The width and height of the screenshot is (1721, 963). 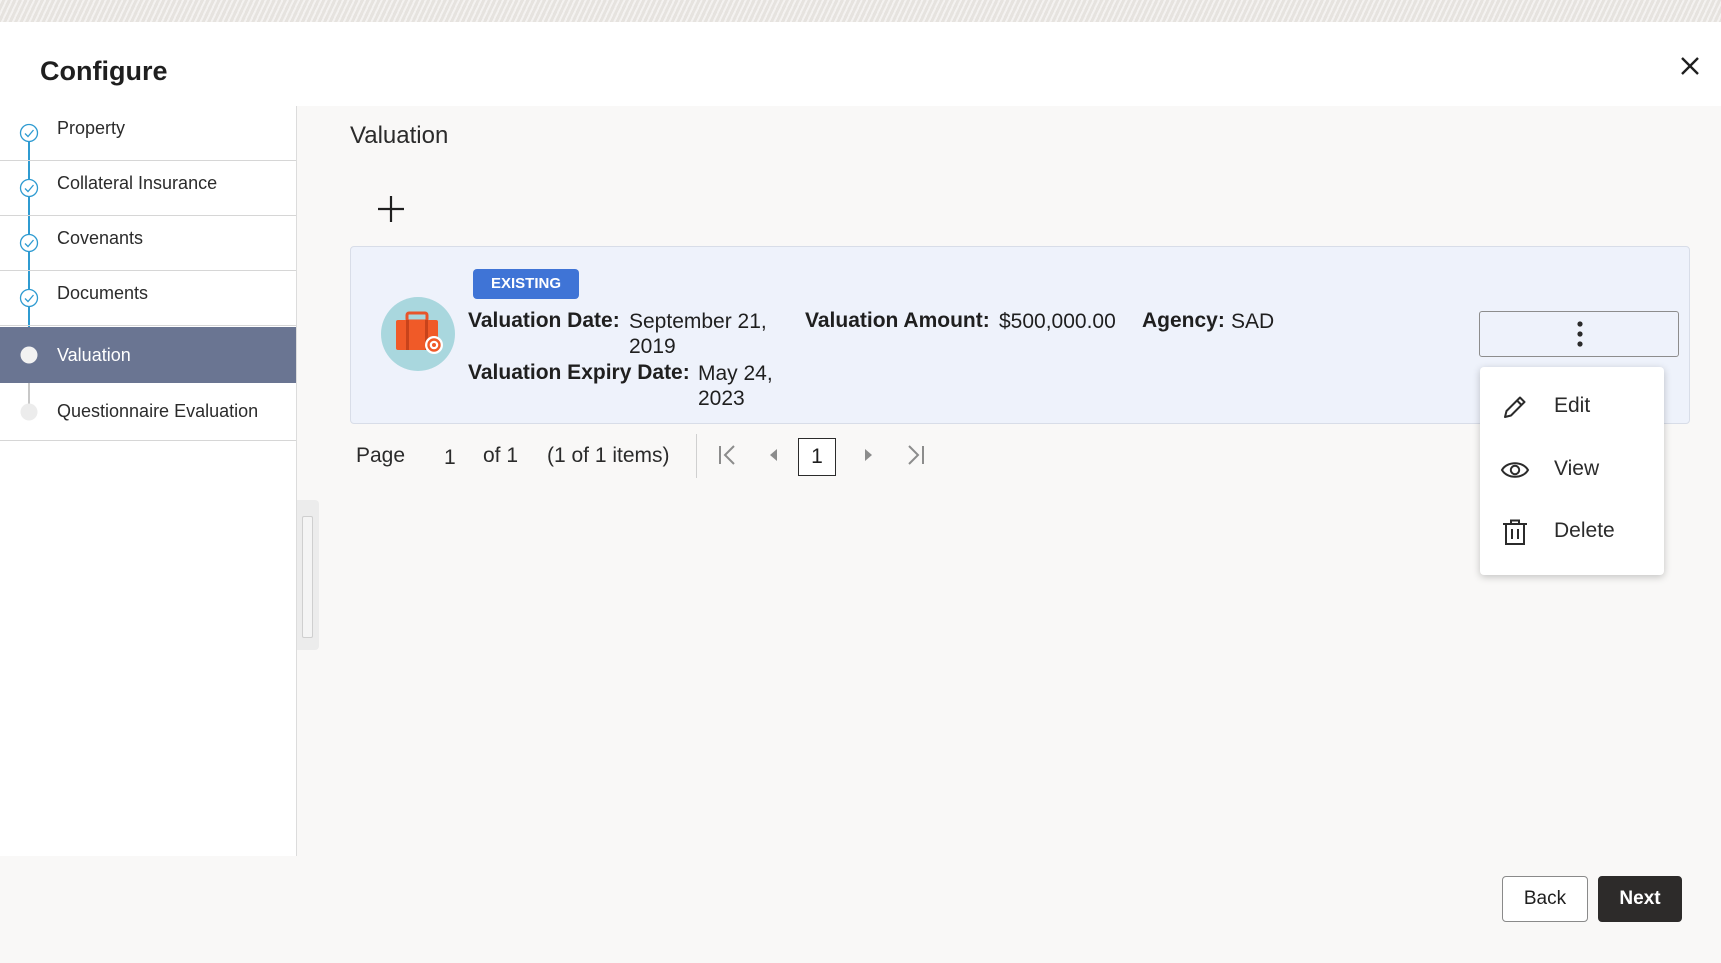 I want to click on last-page-button, so click(x=916, y=455).